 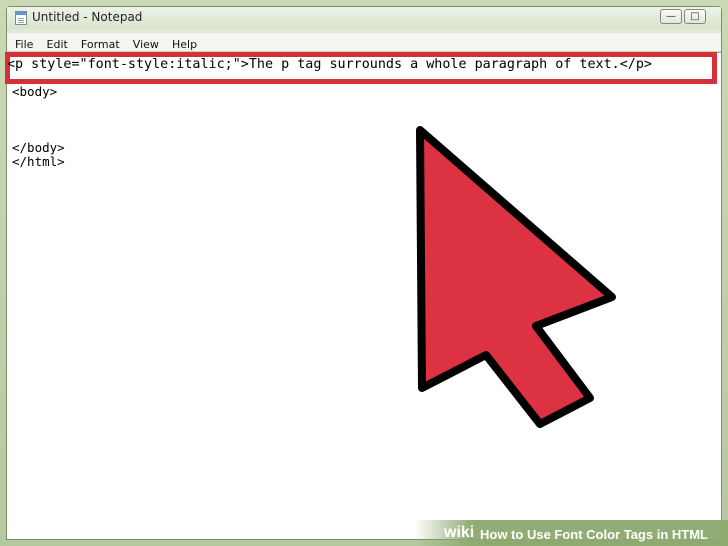 I want to click on watermark-how: How, so click(x=494, y=534).